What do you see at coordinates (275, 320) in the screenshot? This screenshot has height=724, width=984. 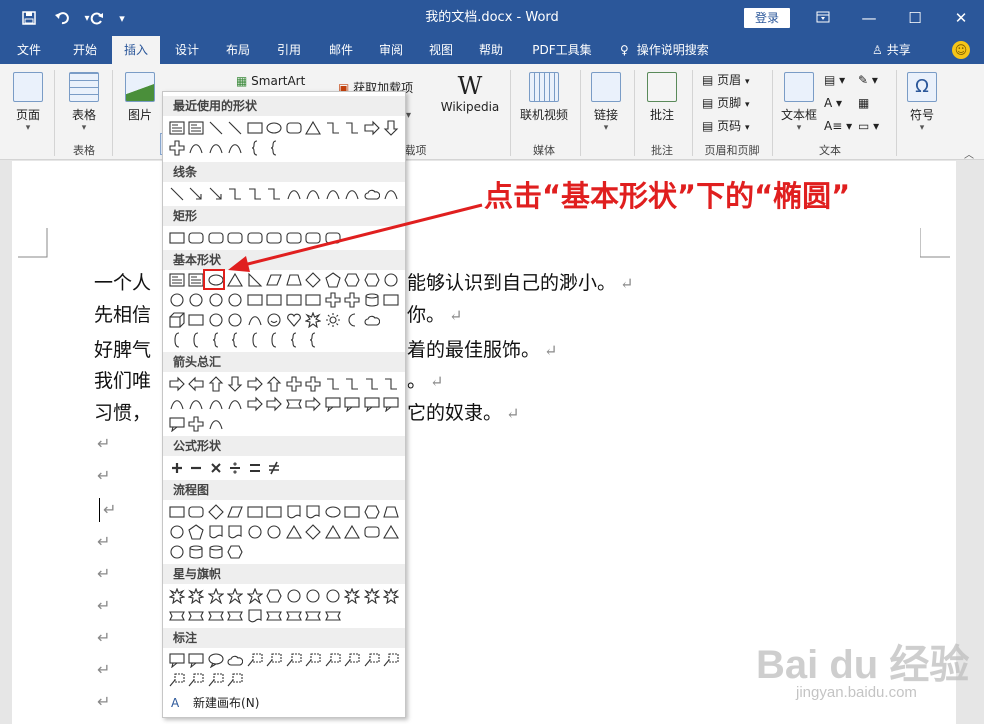 I see `shape-smile` at bounding box center [275, 320].